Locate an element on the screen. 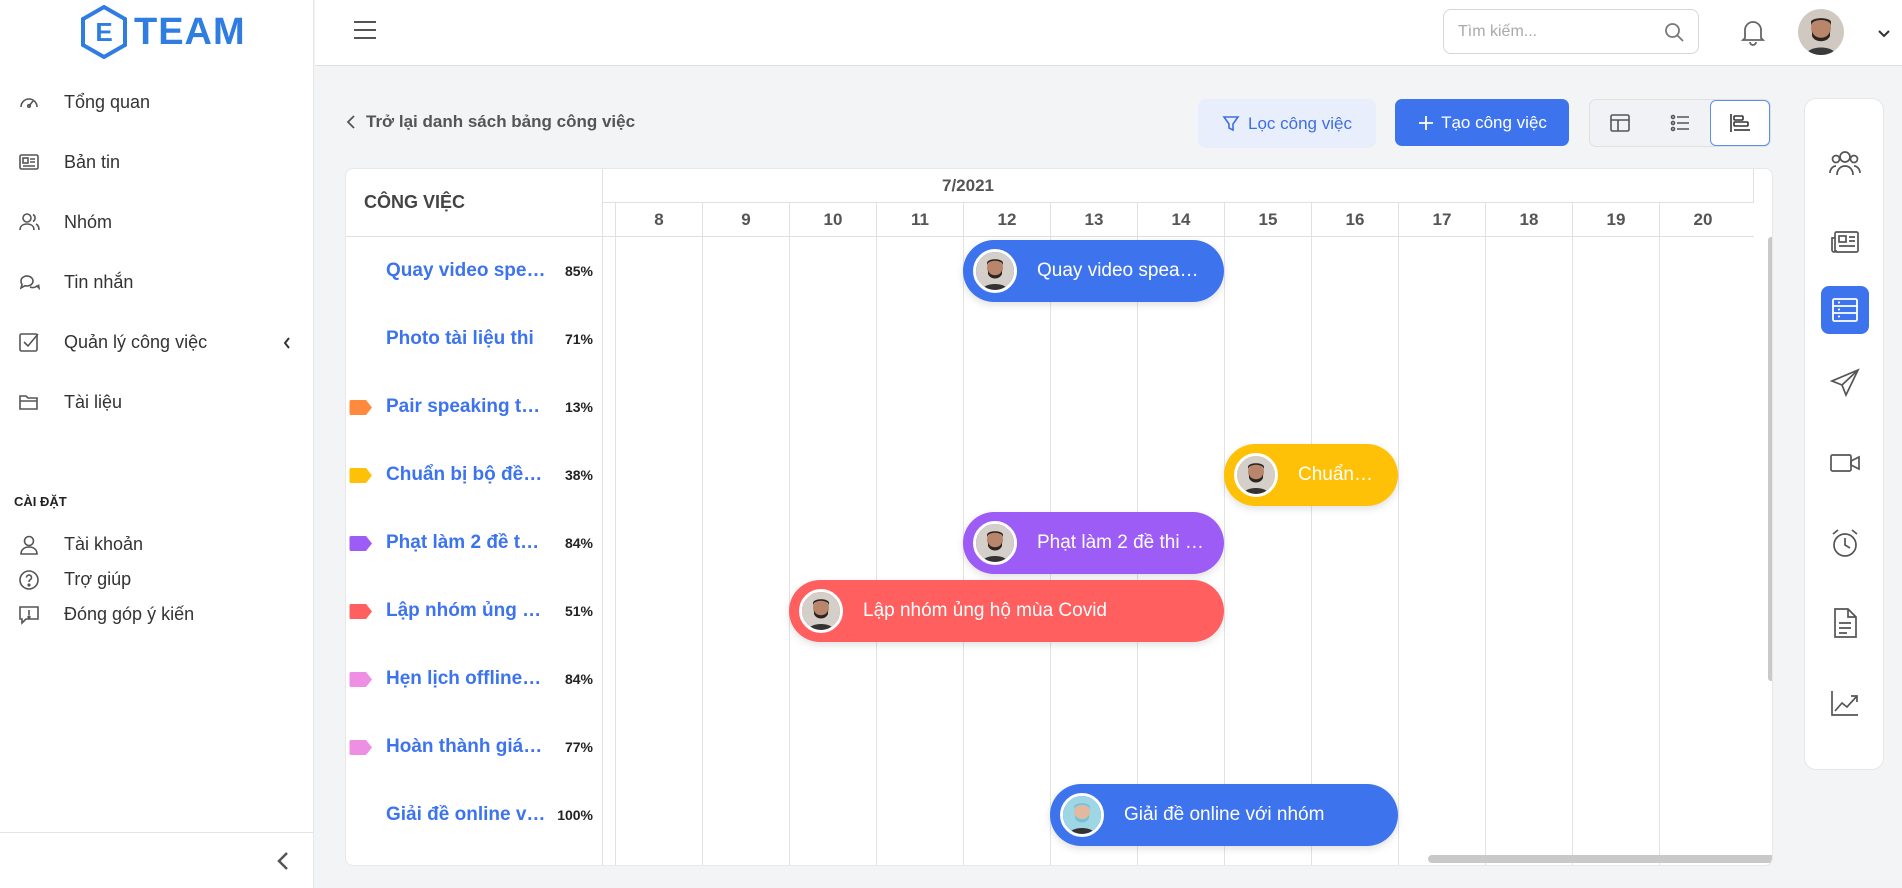 The image size is (1902, 888). task-row: Hẹn lịch offline nhóm 84% is located at coordinates (474, 679).